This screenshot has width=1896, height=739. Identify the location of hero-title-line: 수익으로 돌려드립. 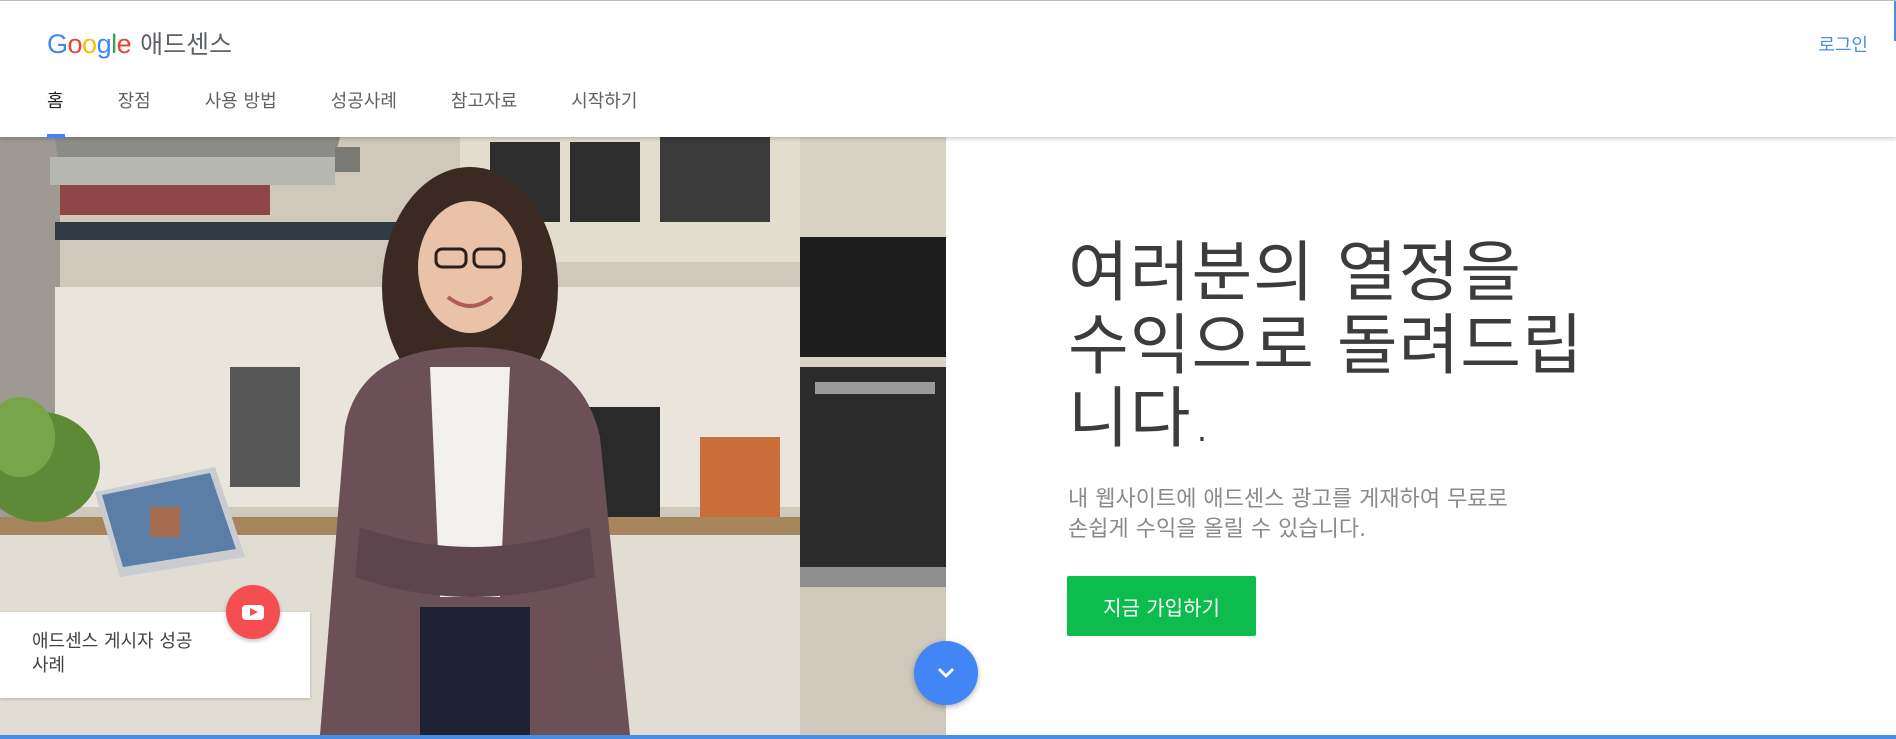
(1326, 345).